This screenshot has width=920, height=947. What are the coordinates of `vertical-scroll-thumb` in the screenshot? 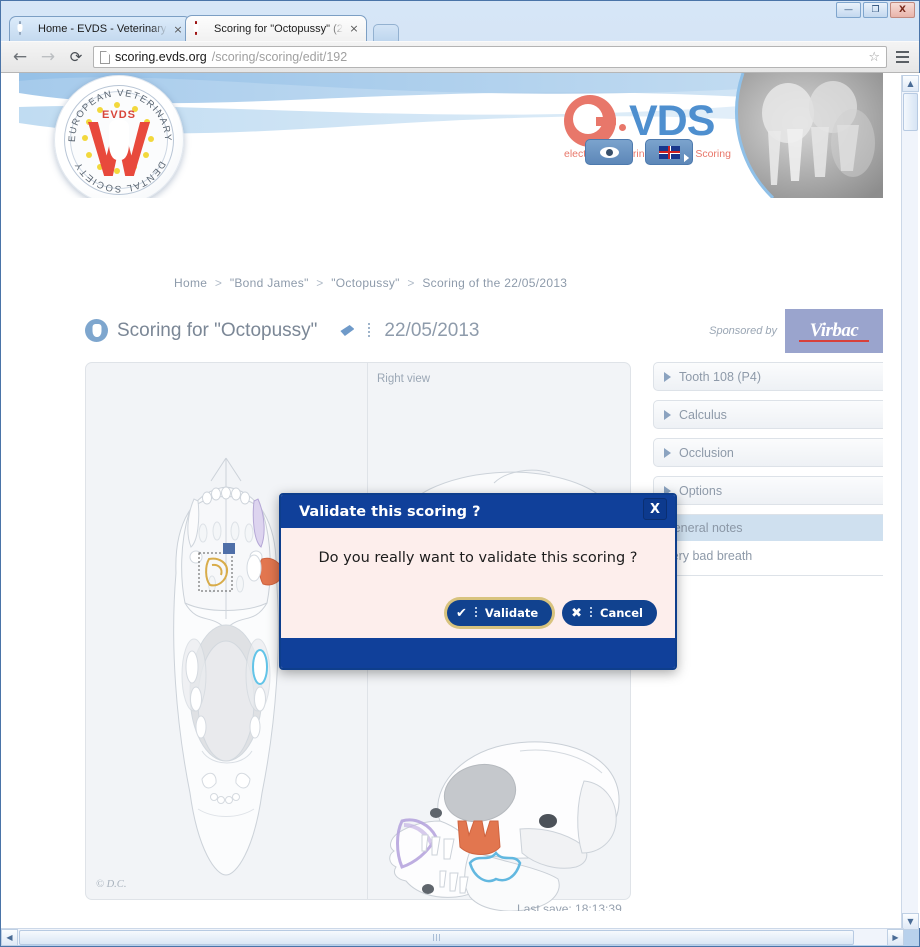 It's located at (910, 112).